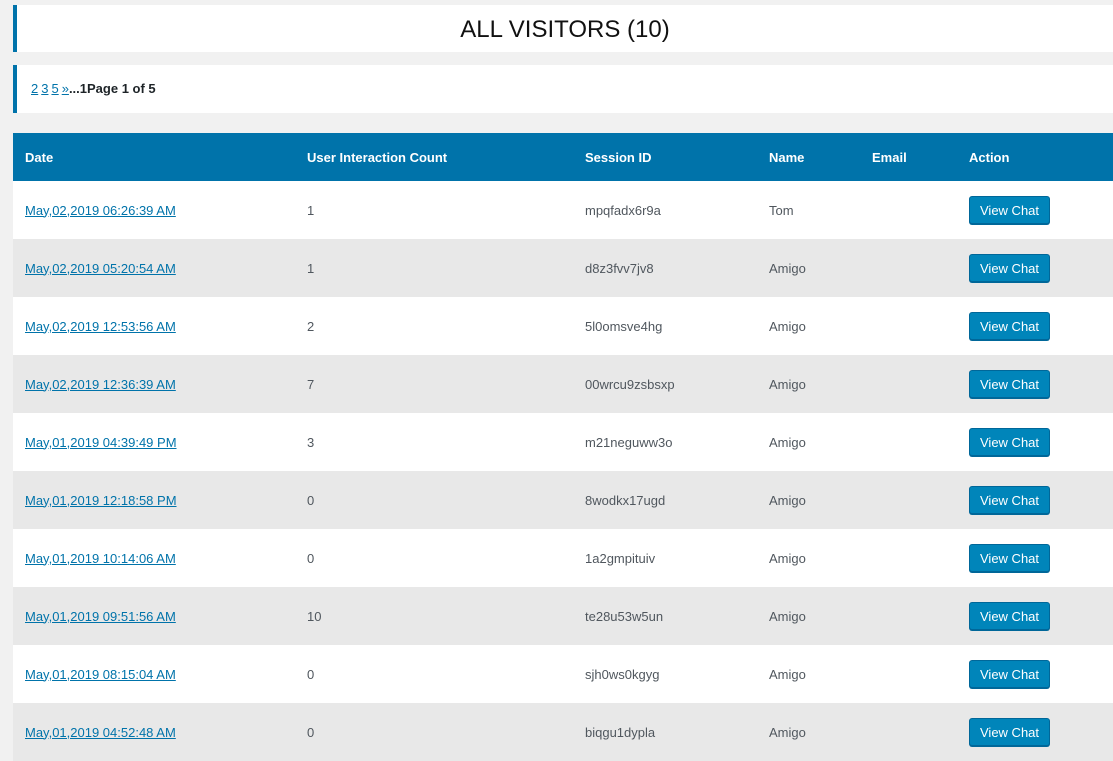  What do you see at coordinates (311, 442) in the screenshot?
I see `cell-interaction-count: 3` at bounding box center [311, 442].